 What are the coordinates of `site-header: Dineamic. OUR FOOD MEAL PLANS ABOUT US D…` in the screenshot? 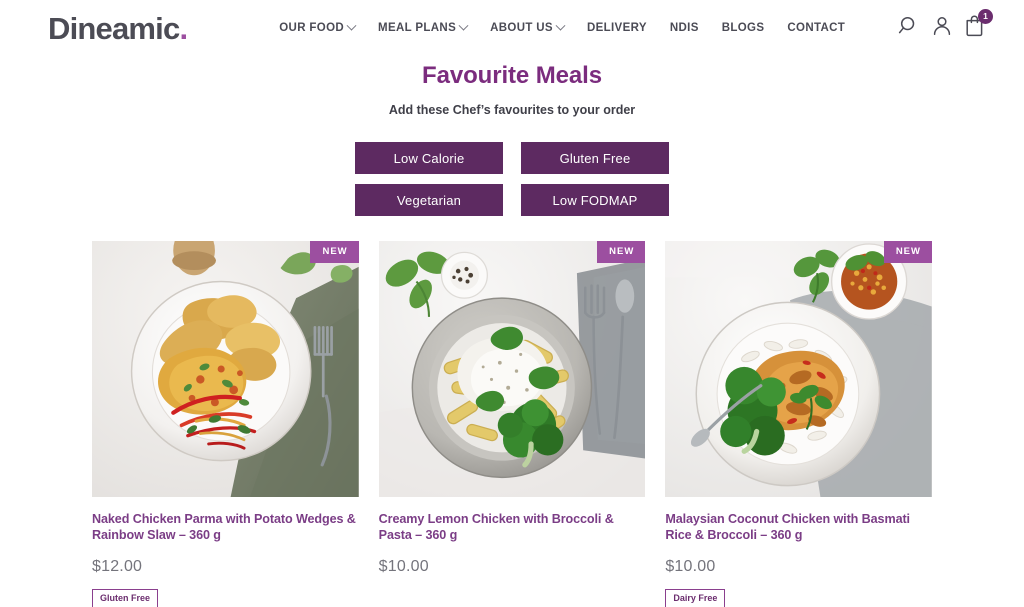 It's located at (512, 28).